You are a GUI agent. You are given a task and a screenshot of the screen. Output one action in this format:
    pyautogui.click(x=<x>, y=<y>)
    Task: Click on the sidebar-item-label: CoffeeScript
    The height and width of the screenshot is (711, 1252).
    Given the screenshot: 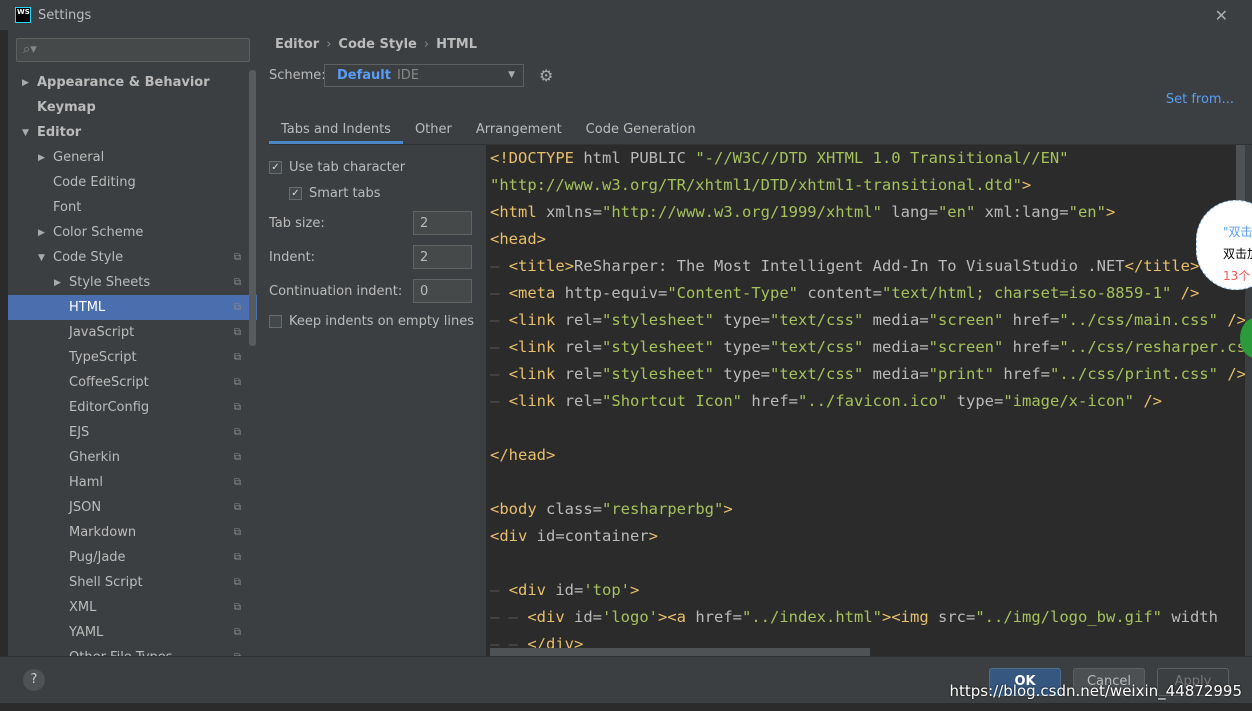 What is the action you would take?
    pyautogui.click(x=109, y=382)
    